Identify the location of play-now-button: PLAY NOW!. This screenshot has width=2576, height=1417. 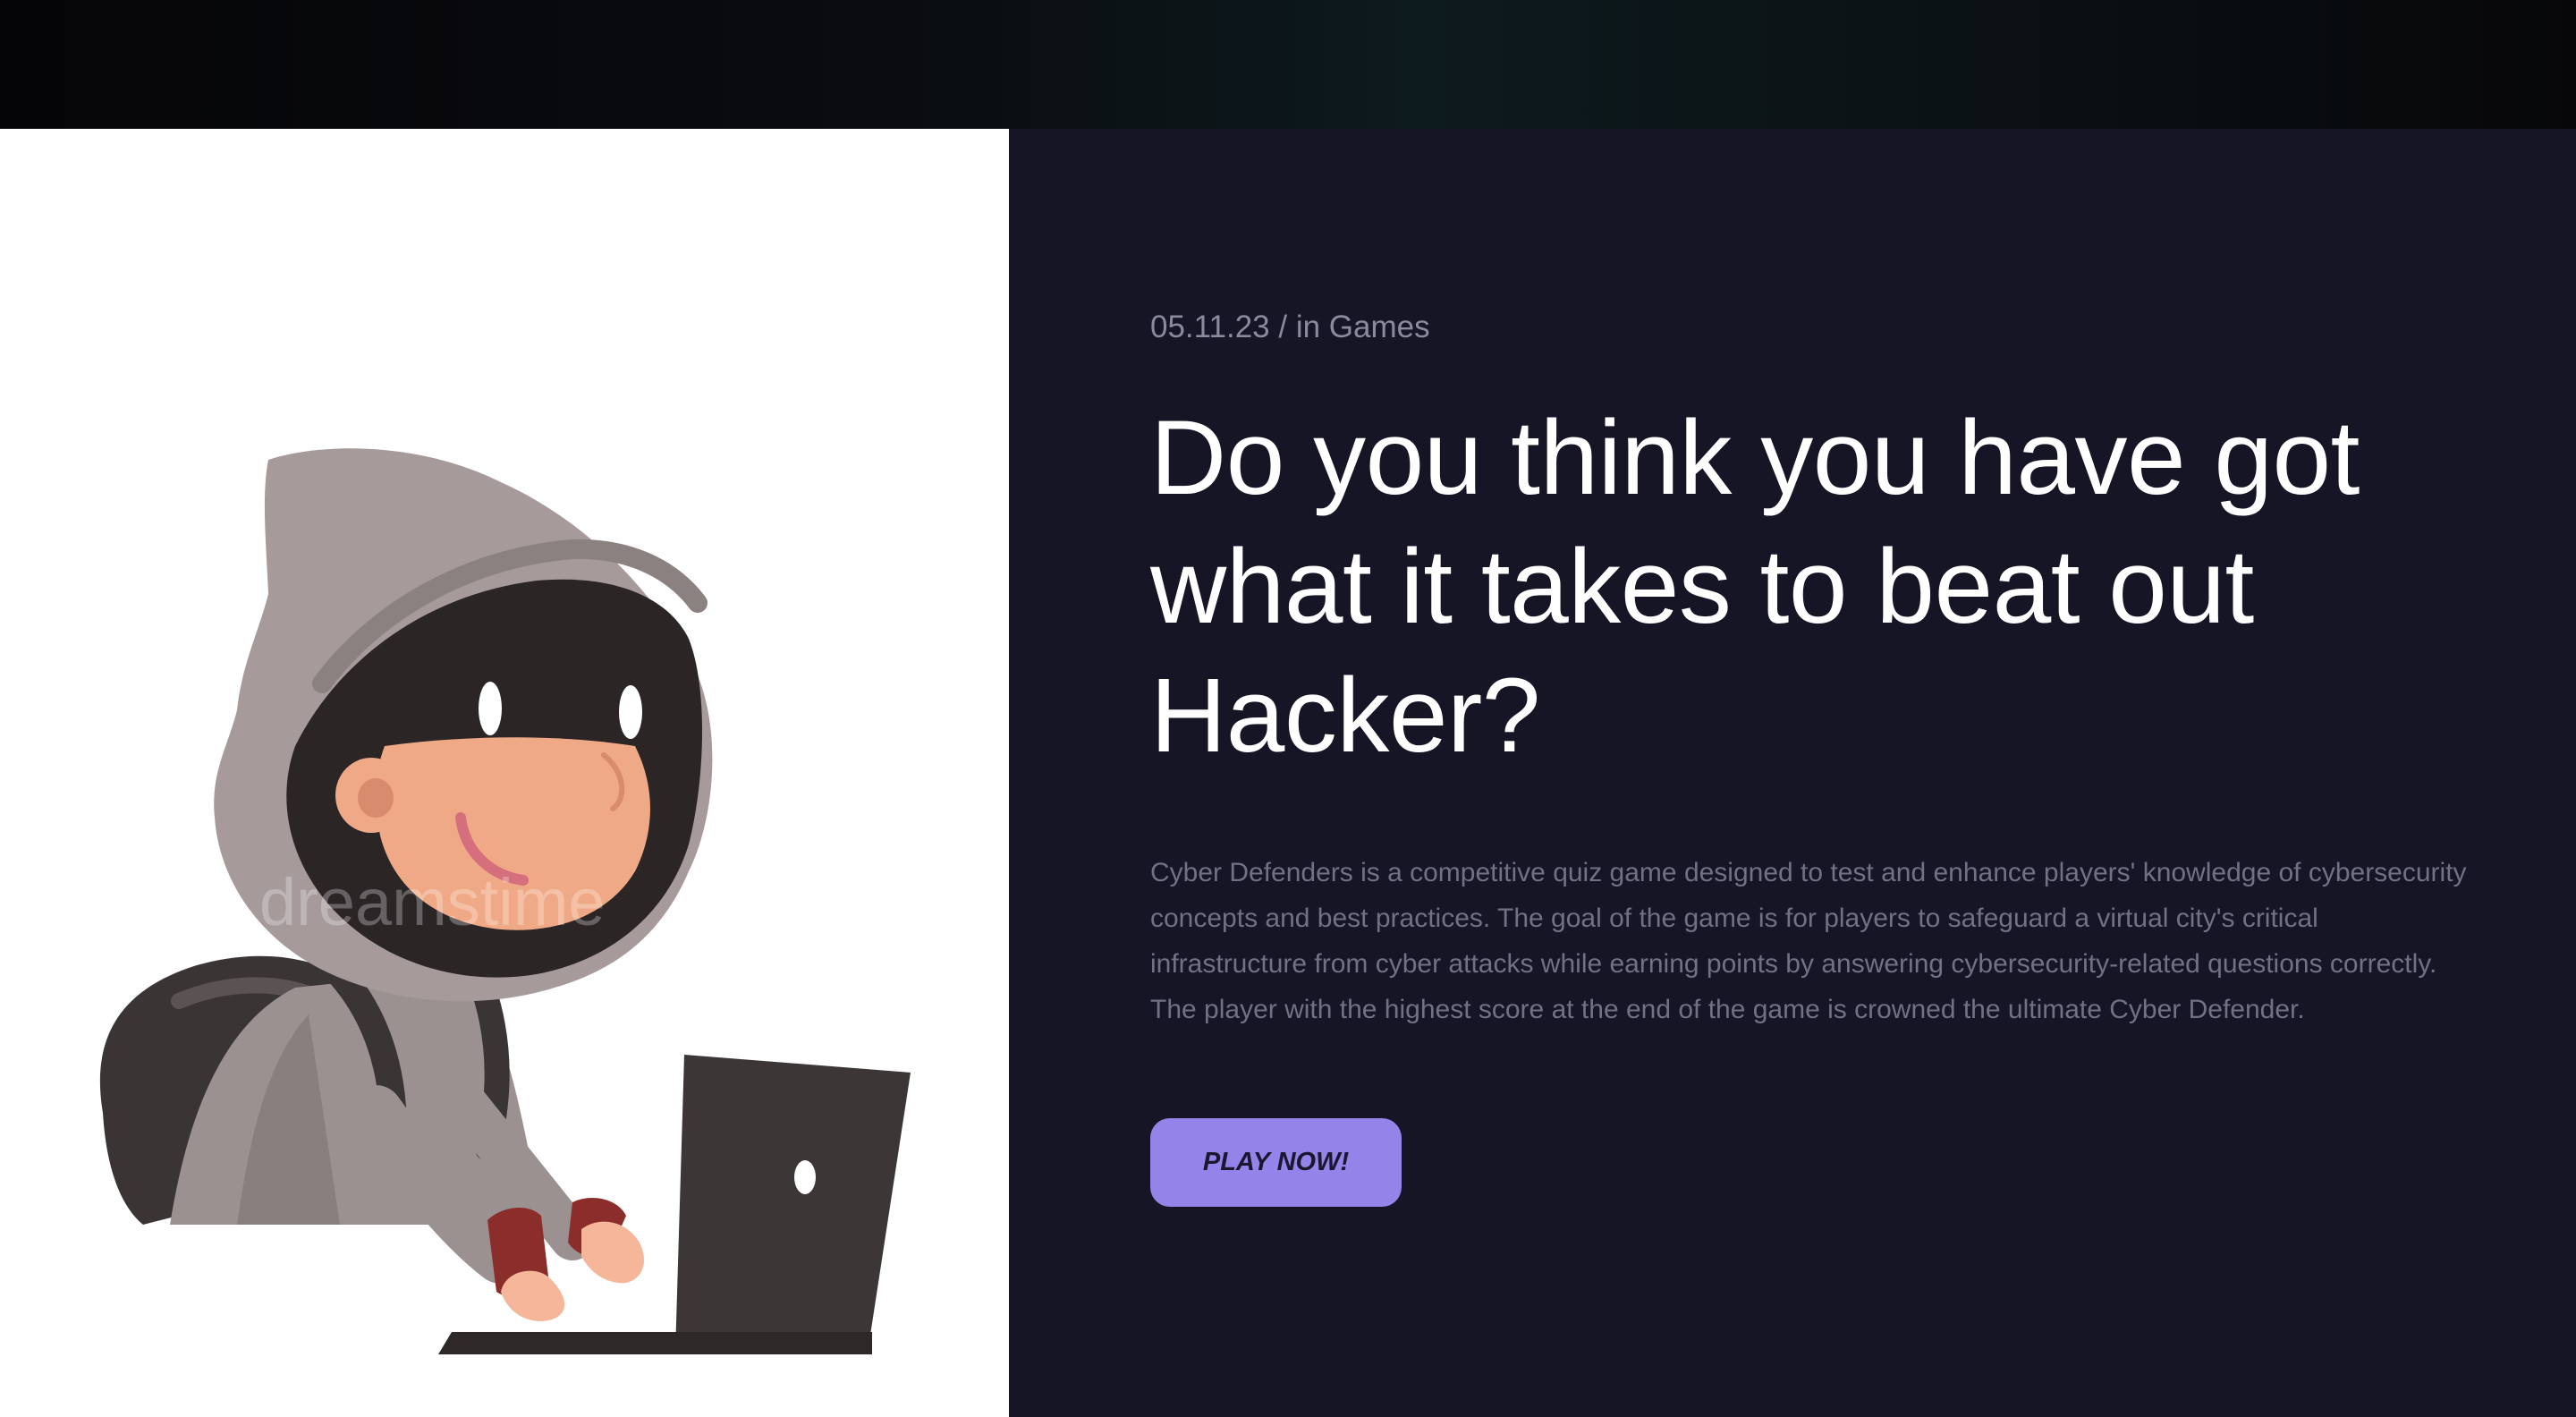
(1276, 1163).